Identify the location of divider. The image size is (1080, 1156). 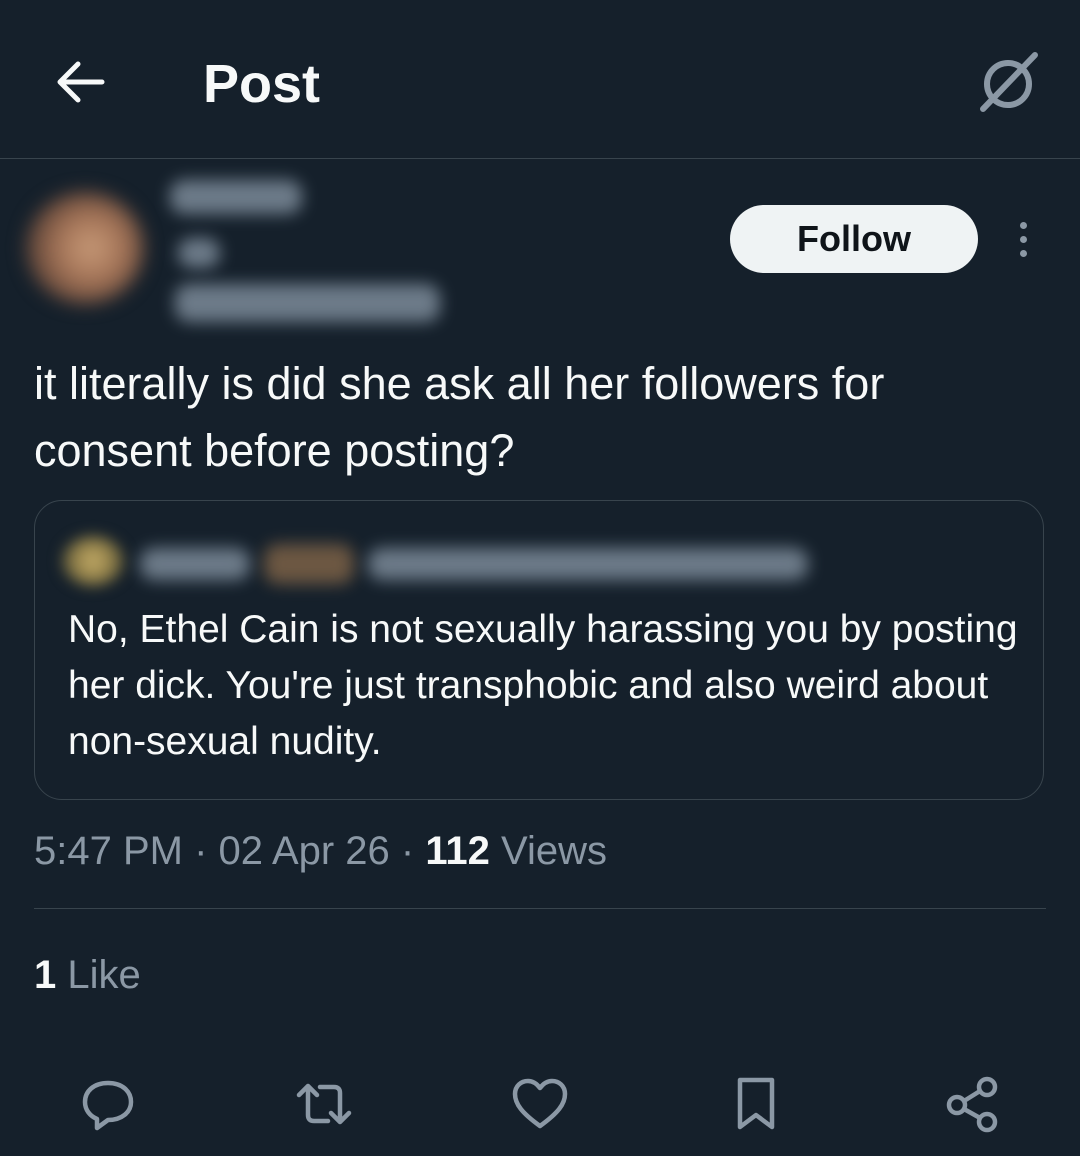
(540, 908).